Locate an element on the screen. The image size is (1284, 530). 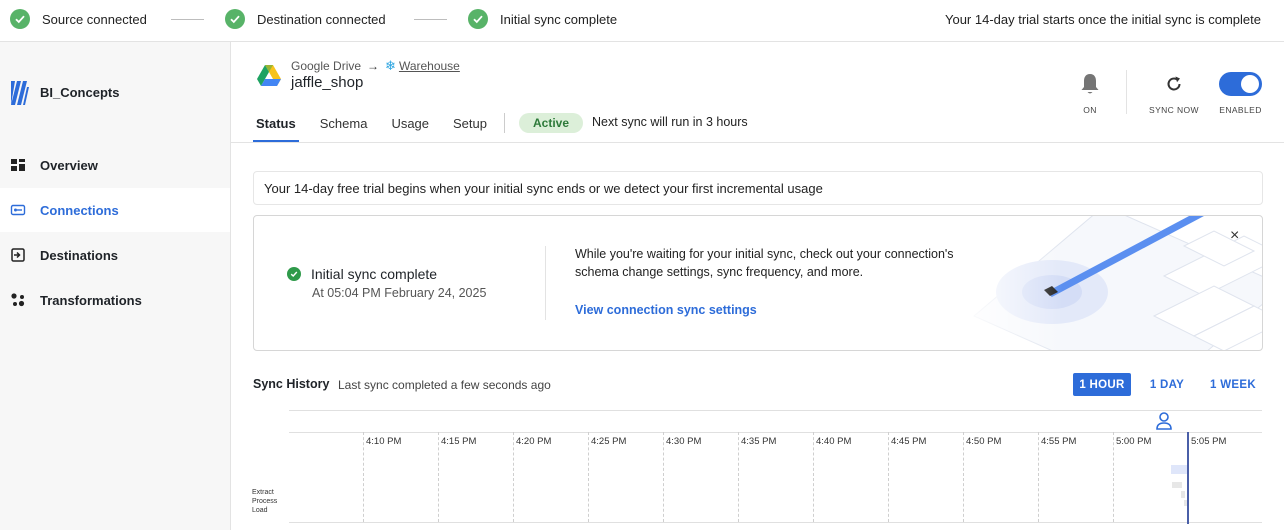
sidebar-item-transformations: Transformations is located at coordinates (115, 300).